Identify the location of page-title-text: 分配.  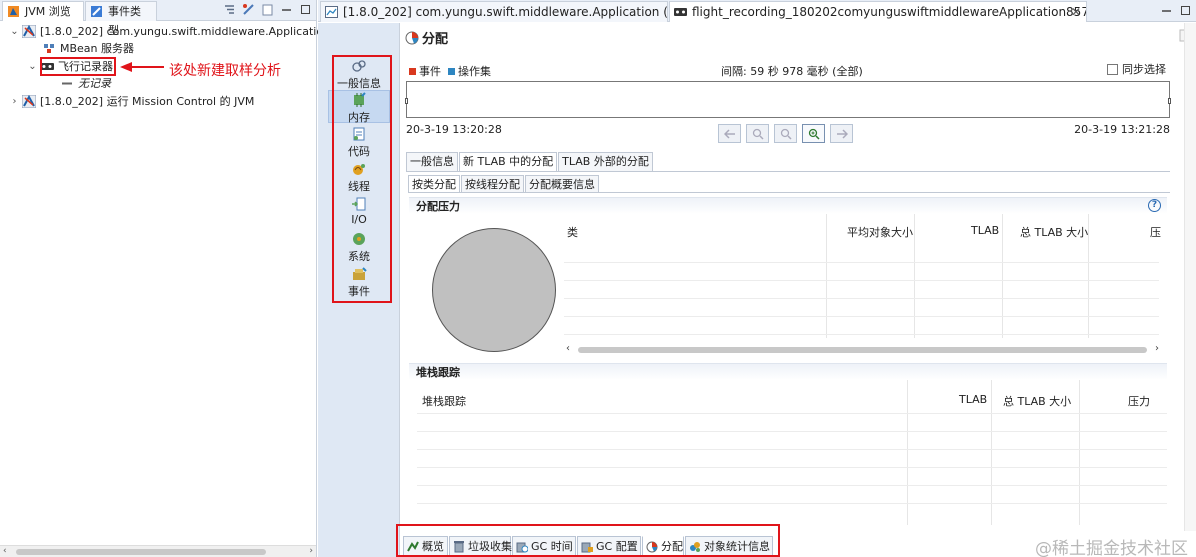
(435, 39).